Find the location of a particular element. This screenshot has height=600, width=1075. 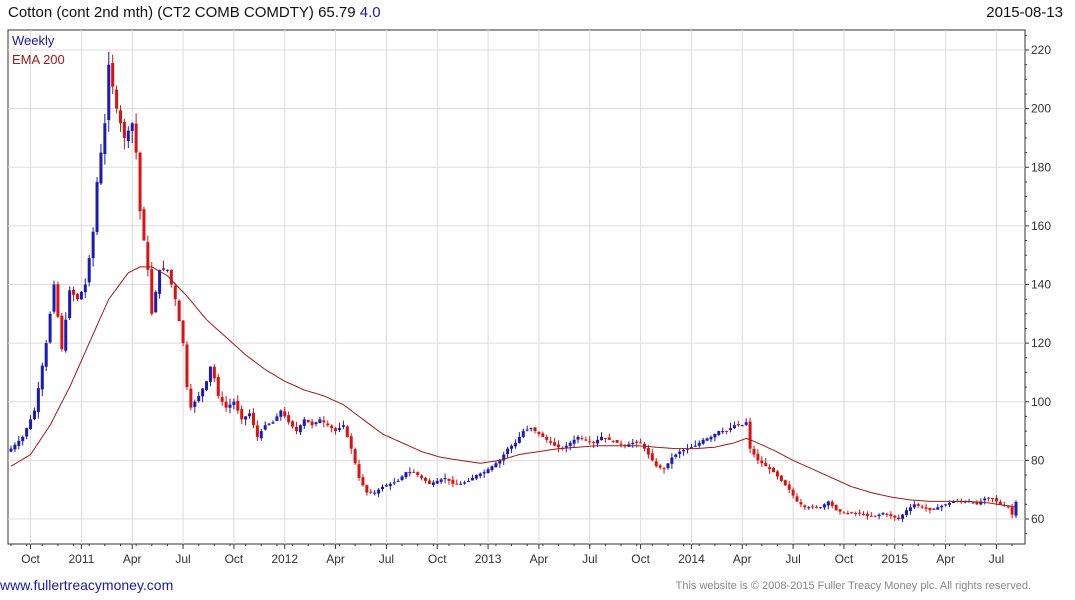

y-tick-label: 120 is located at coordinates (1041, 343).